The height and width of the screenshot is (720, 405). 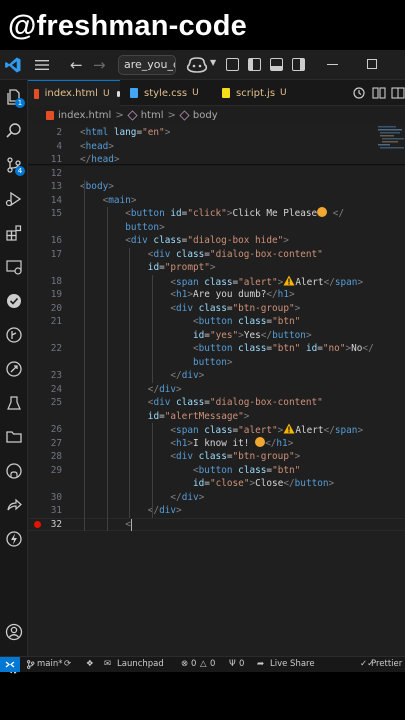 I want to click on search-icon, so click(x=14, y=131).